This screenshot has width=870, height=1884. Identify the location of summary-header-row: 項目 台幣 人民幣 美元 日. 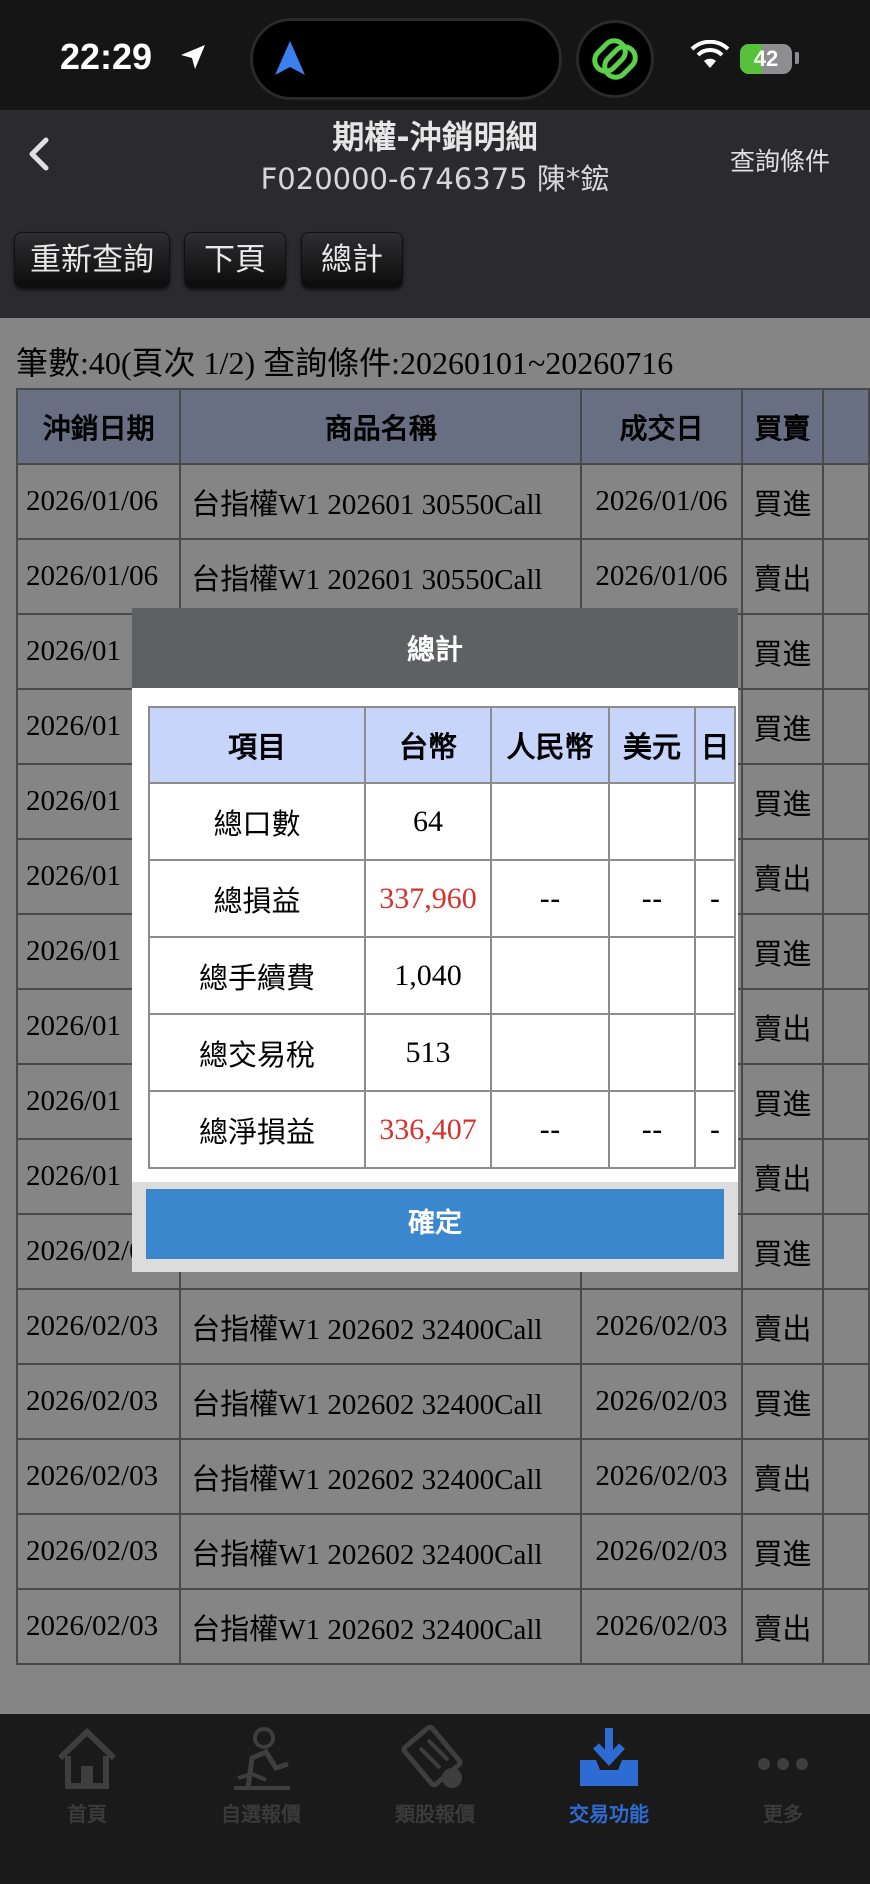
(442, 745).